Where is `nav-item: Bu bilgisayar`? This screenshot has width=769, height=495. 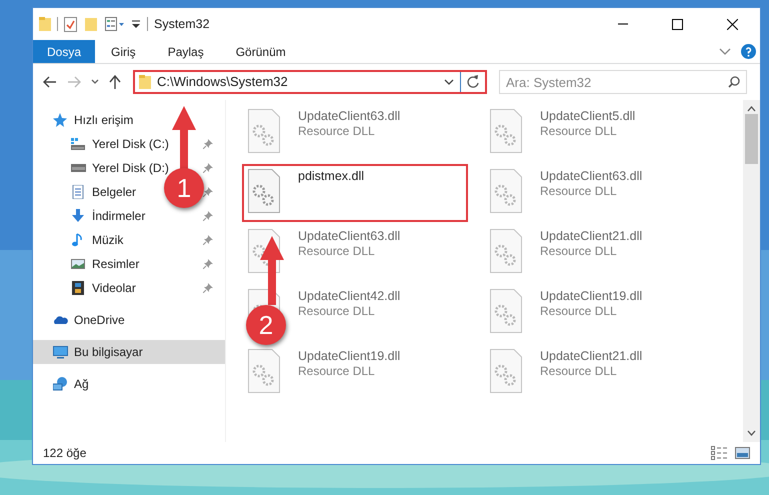
nav-item: Bu bilgisayar is located at coordinates (129, 352).